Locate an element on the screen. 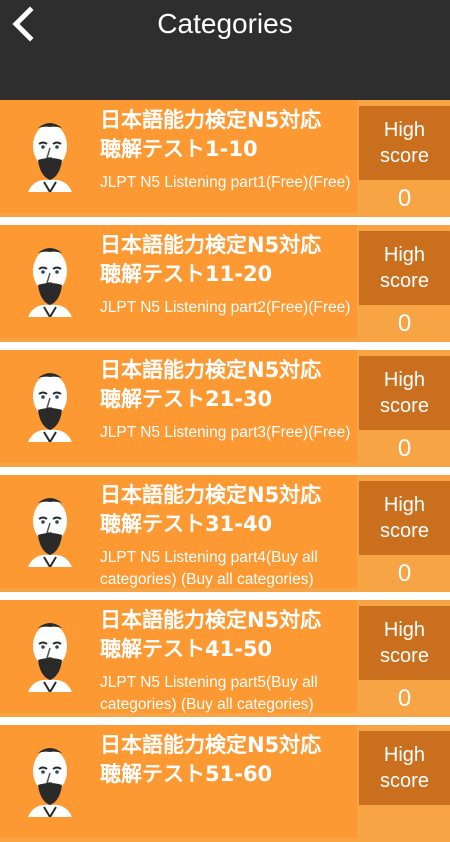 This screenshot has width=450, height=842. app-header: Categories is located at coordinates (225, 50).